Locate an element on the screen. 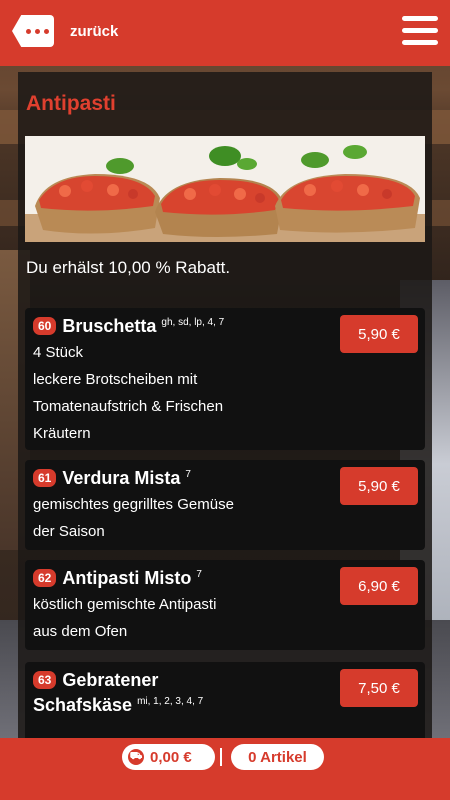  add-to-cart-price-button: 6,90 € is located at coordinates (379, 586).